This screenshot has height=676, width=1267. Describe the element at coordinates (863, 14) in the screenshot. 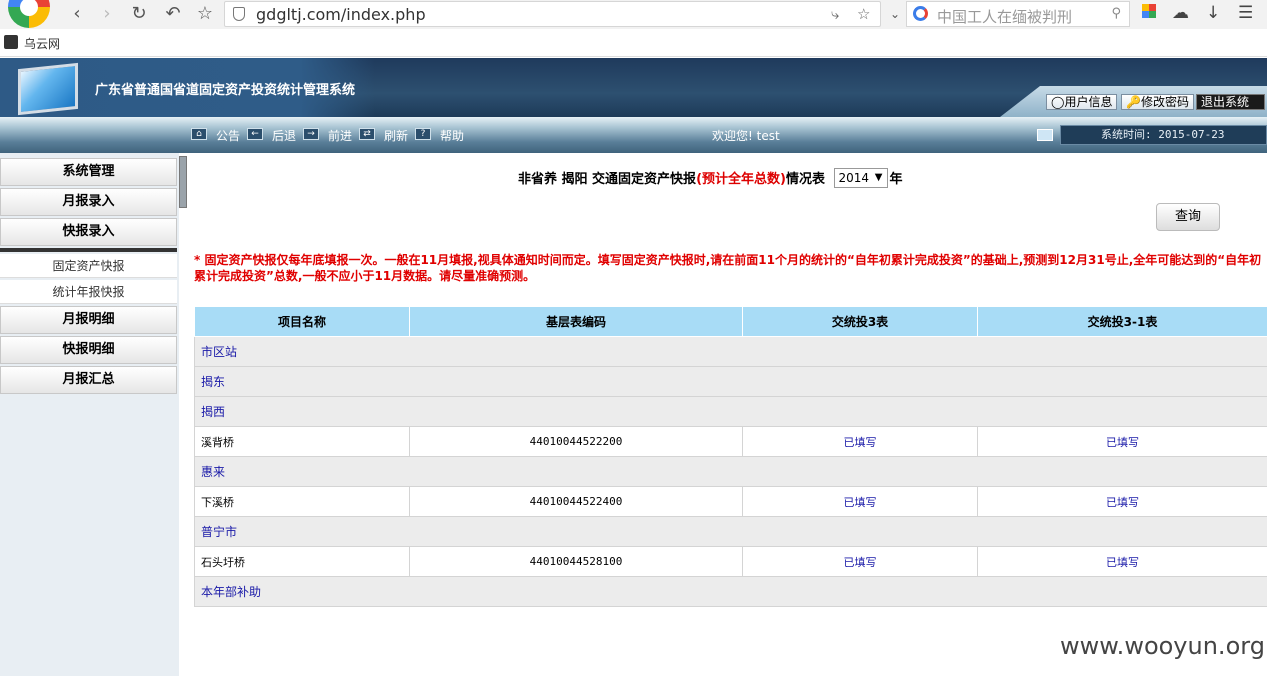

I see `favorite-star-icon: ☆` at that location.